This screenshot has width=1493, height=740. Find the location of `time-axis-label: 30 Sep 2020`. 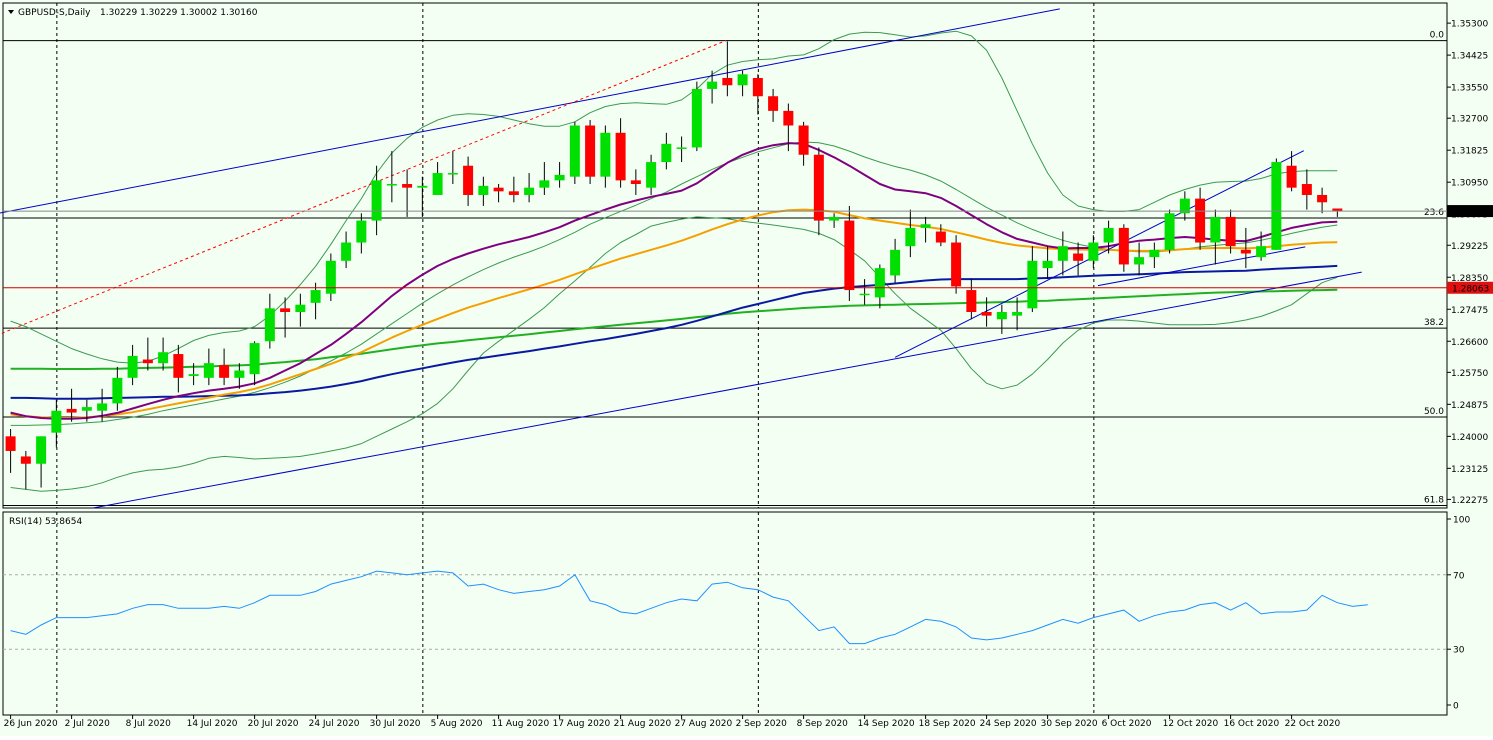

time-axis-label: 30 Sep 2020 is located at coordinates (1069, 724).